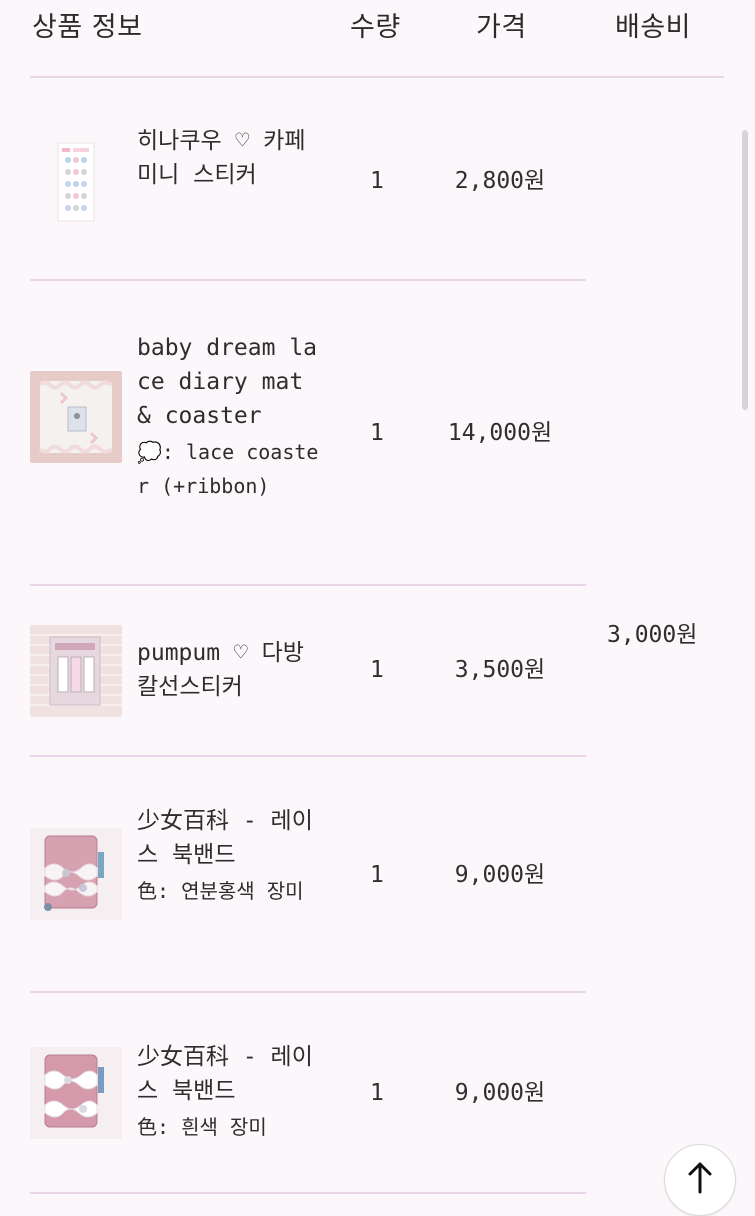 The image size is (755, 1216). I want to click on header-divider, so click(377, 77).